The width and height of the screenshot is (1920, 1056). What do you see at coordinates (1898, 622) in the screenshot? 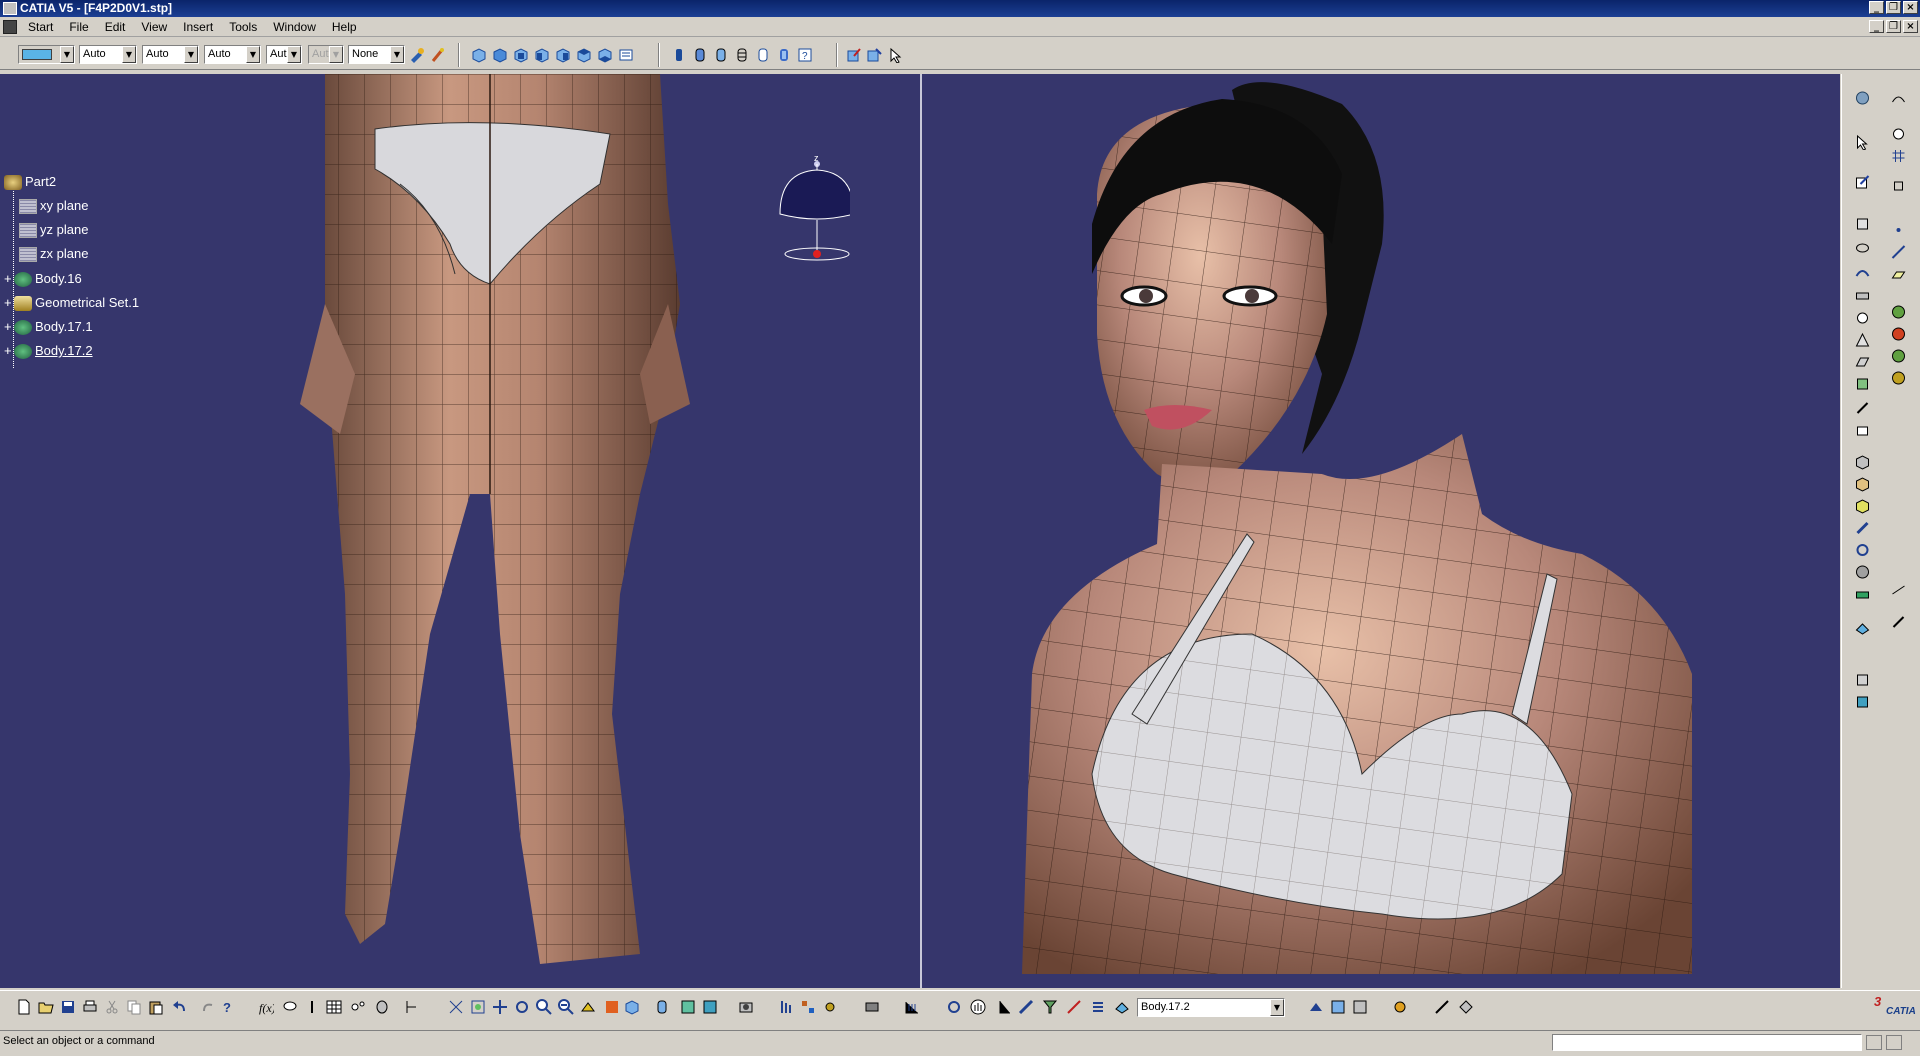
I see `tools-icon` at bounding box center [1898, 622].